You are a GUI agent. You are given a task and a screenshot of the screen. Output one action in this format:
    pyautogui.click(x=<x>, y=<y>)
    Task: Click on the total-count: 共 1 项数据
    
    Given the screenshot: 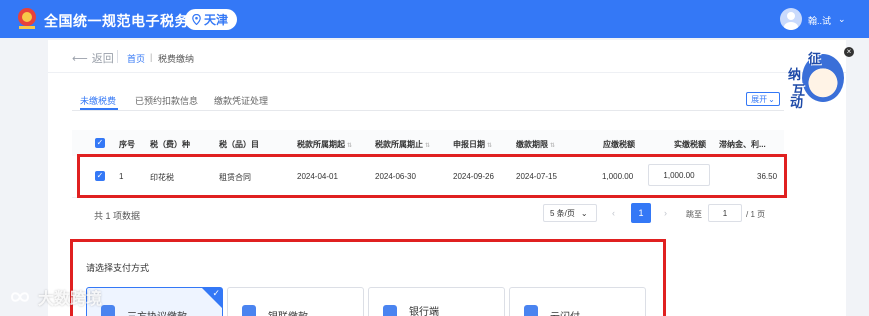 What is the action you would take?
    pyautogui.click(x=117, y=216)
    